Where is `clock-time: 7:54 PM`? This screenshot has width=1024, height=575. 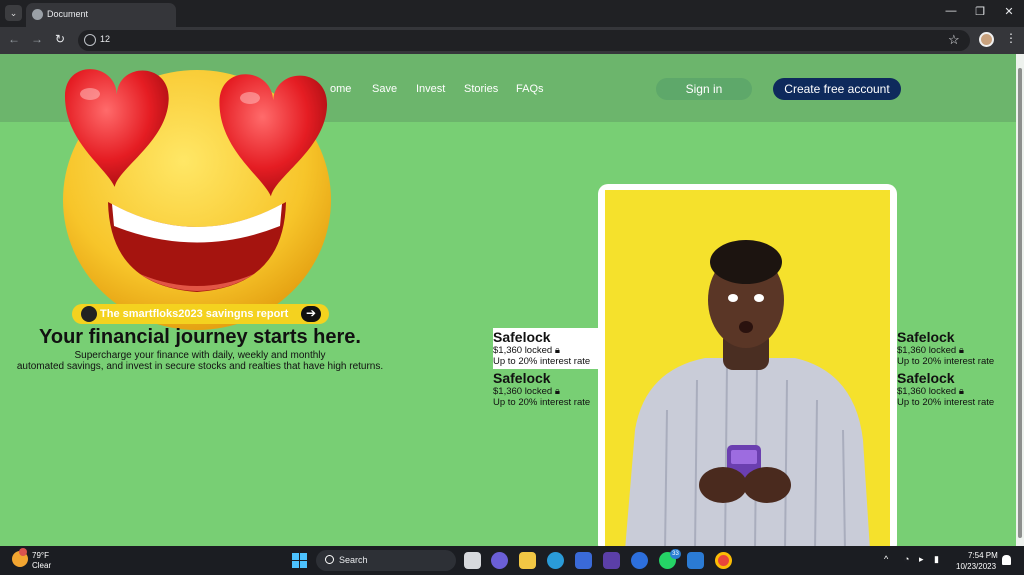
clock-time: 7:54 PM is located at coordinates (983, 555).